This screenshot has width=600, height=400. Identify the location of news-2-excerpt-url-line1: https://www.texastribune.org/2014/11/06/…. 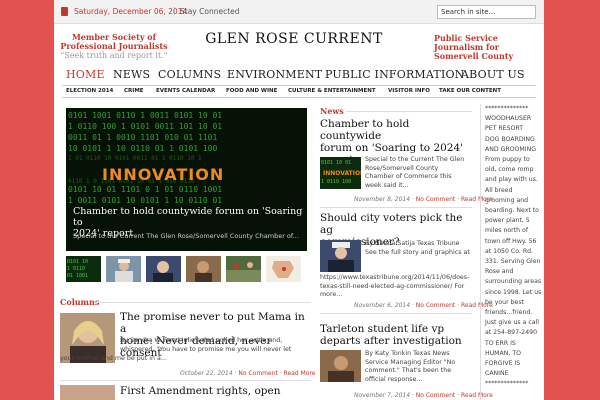
(395, 277).